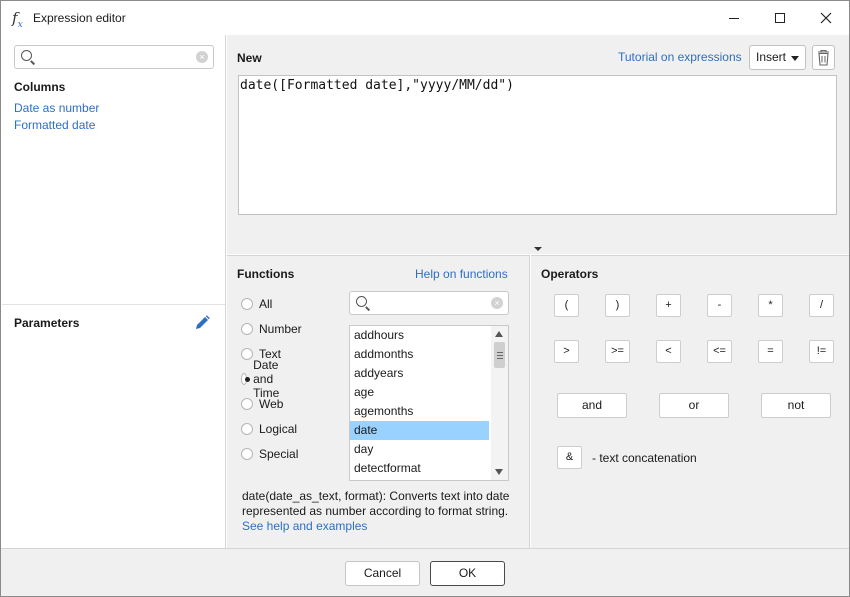  Describe the element at coordinates (668, 351) in the screenshot. I see `operator-less-button: <` at that location.